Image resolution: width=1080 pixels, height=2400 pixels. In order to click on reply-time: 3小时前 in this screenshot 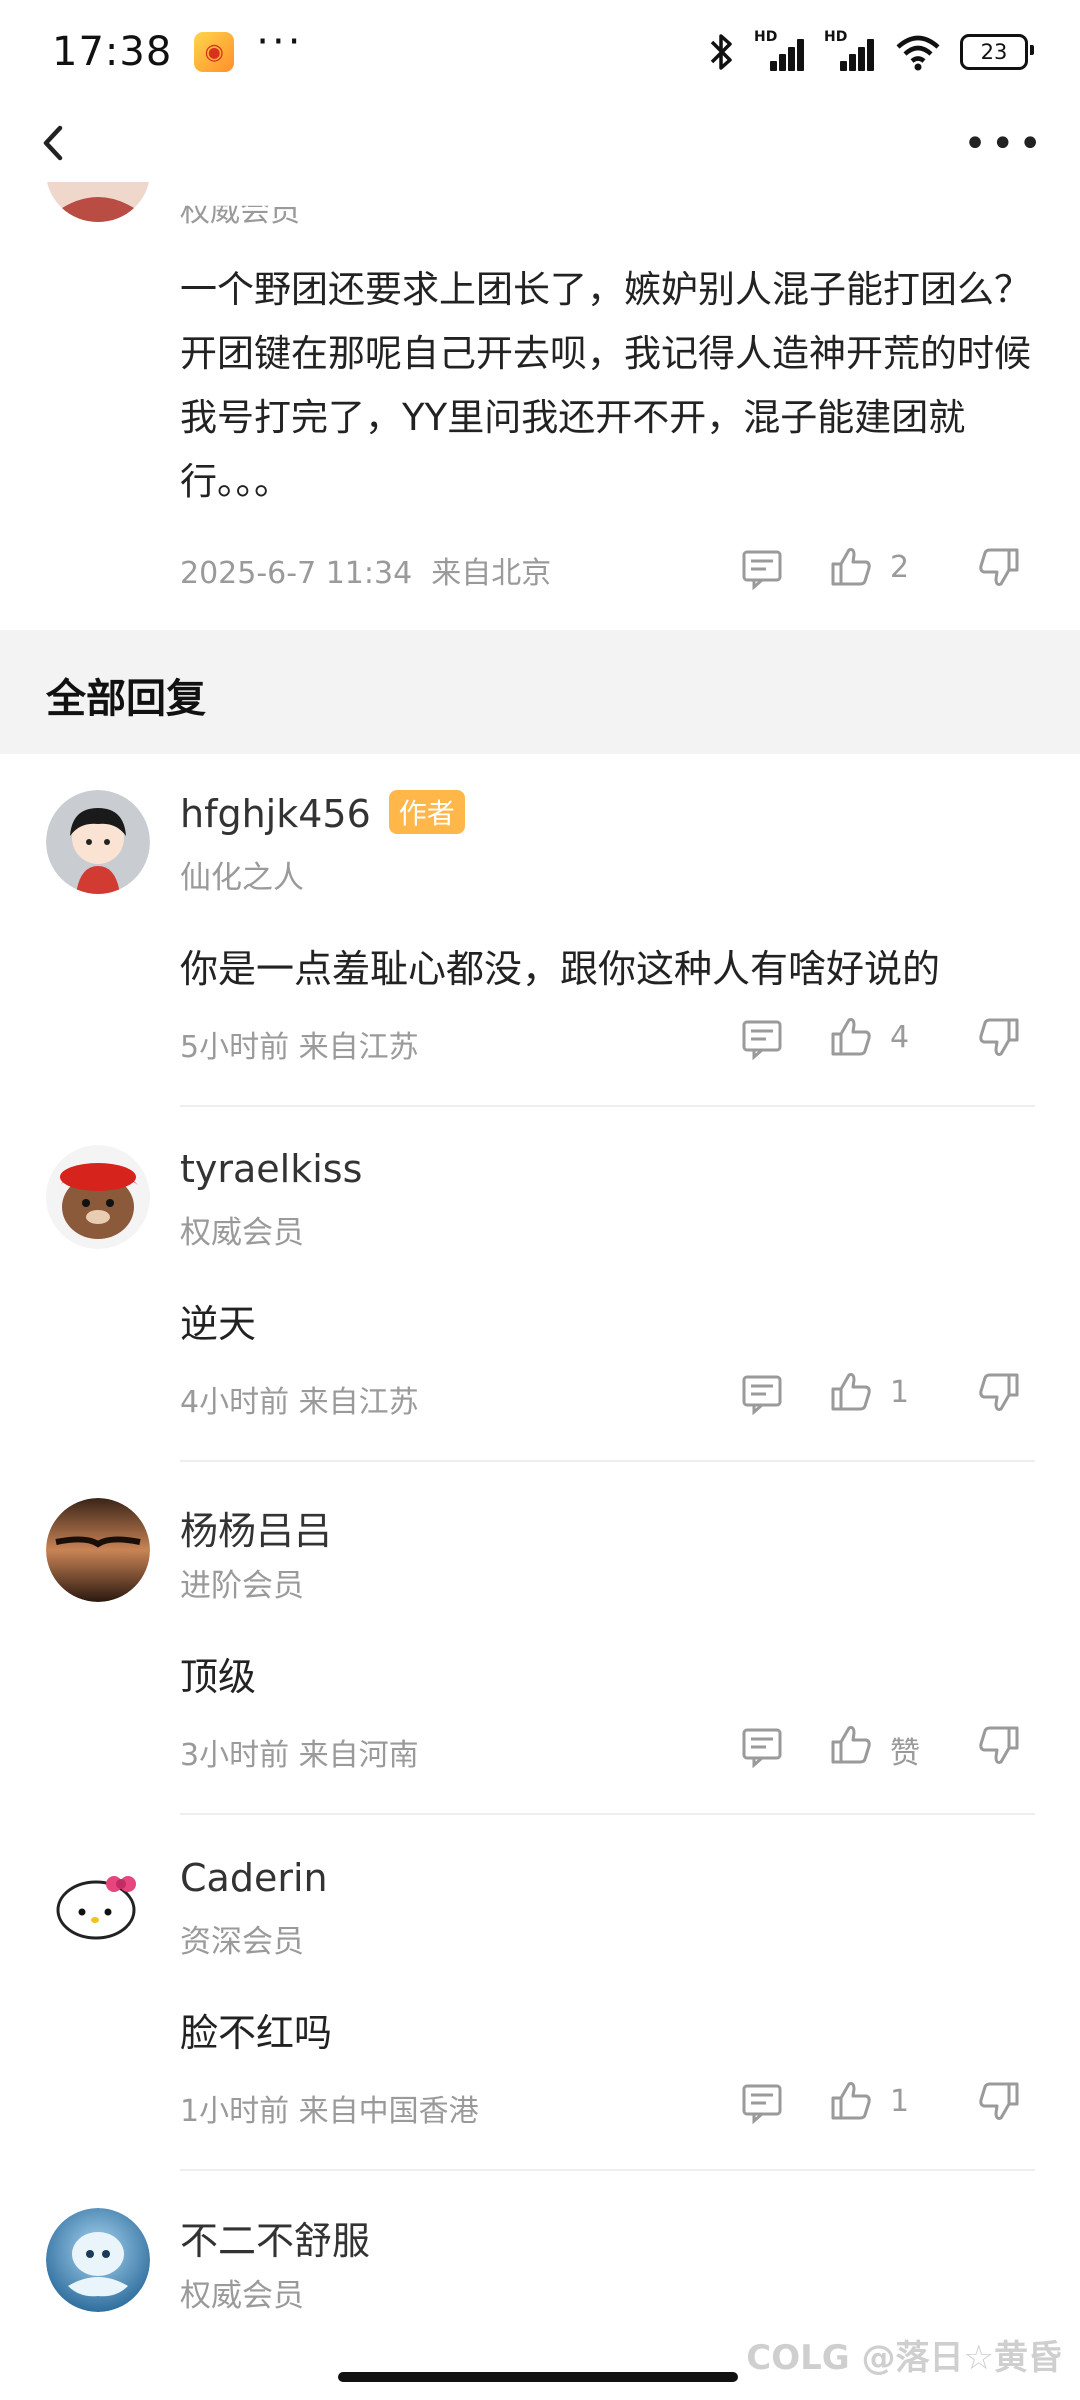, I will do `click(235, 1755)`.